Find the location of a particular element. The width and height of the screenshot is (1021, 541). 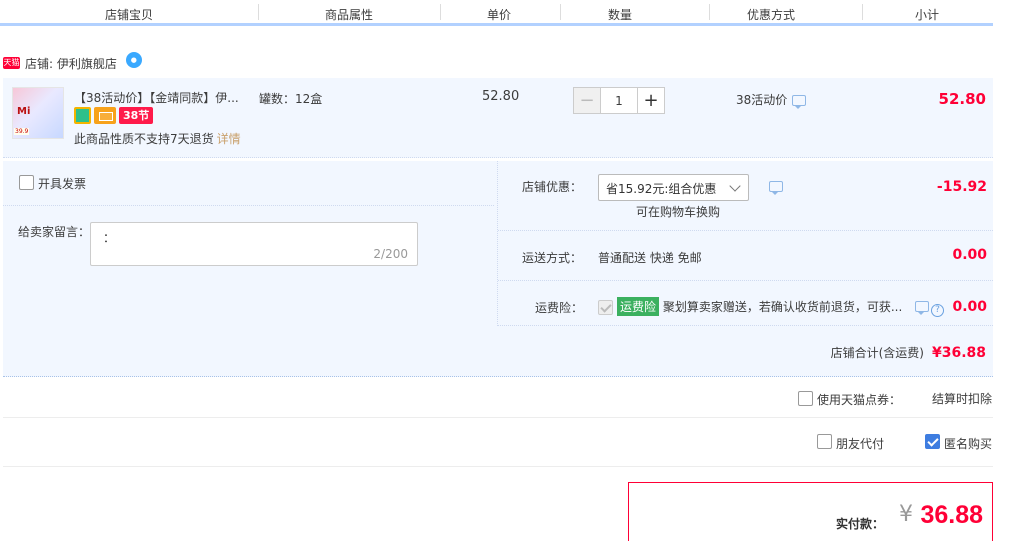

details-link: 详情 is located at coordinates (229, 139).